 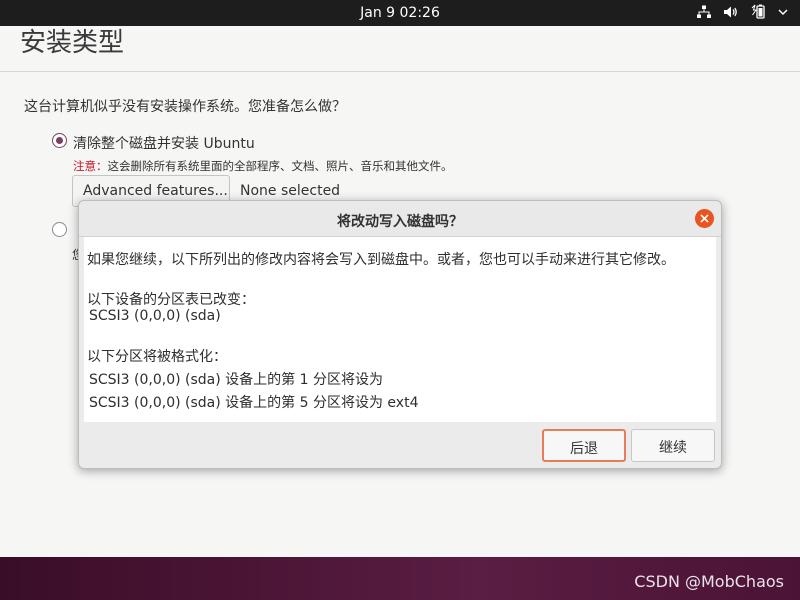 I want to click on erase-disk-label: 清除整个磁盘并安装 Ubuntu, so click(x=164, y=143).